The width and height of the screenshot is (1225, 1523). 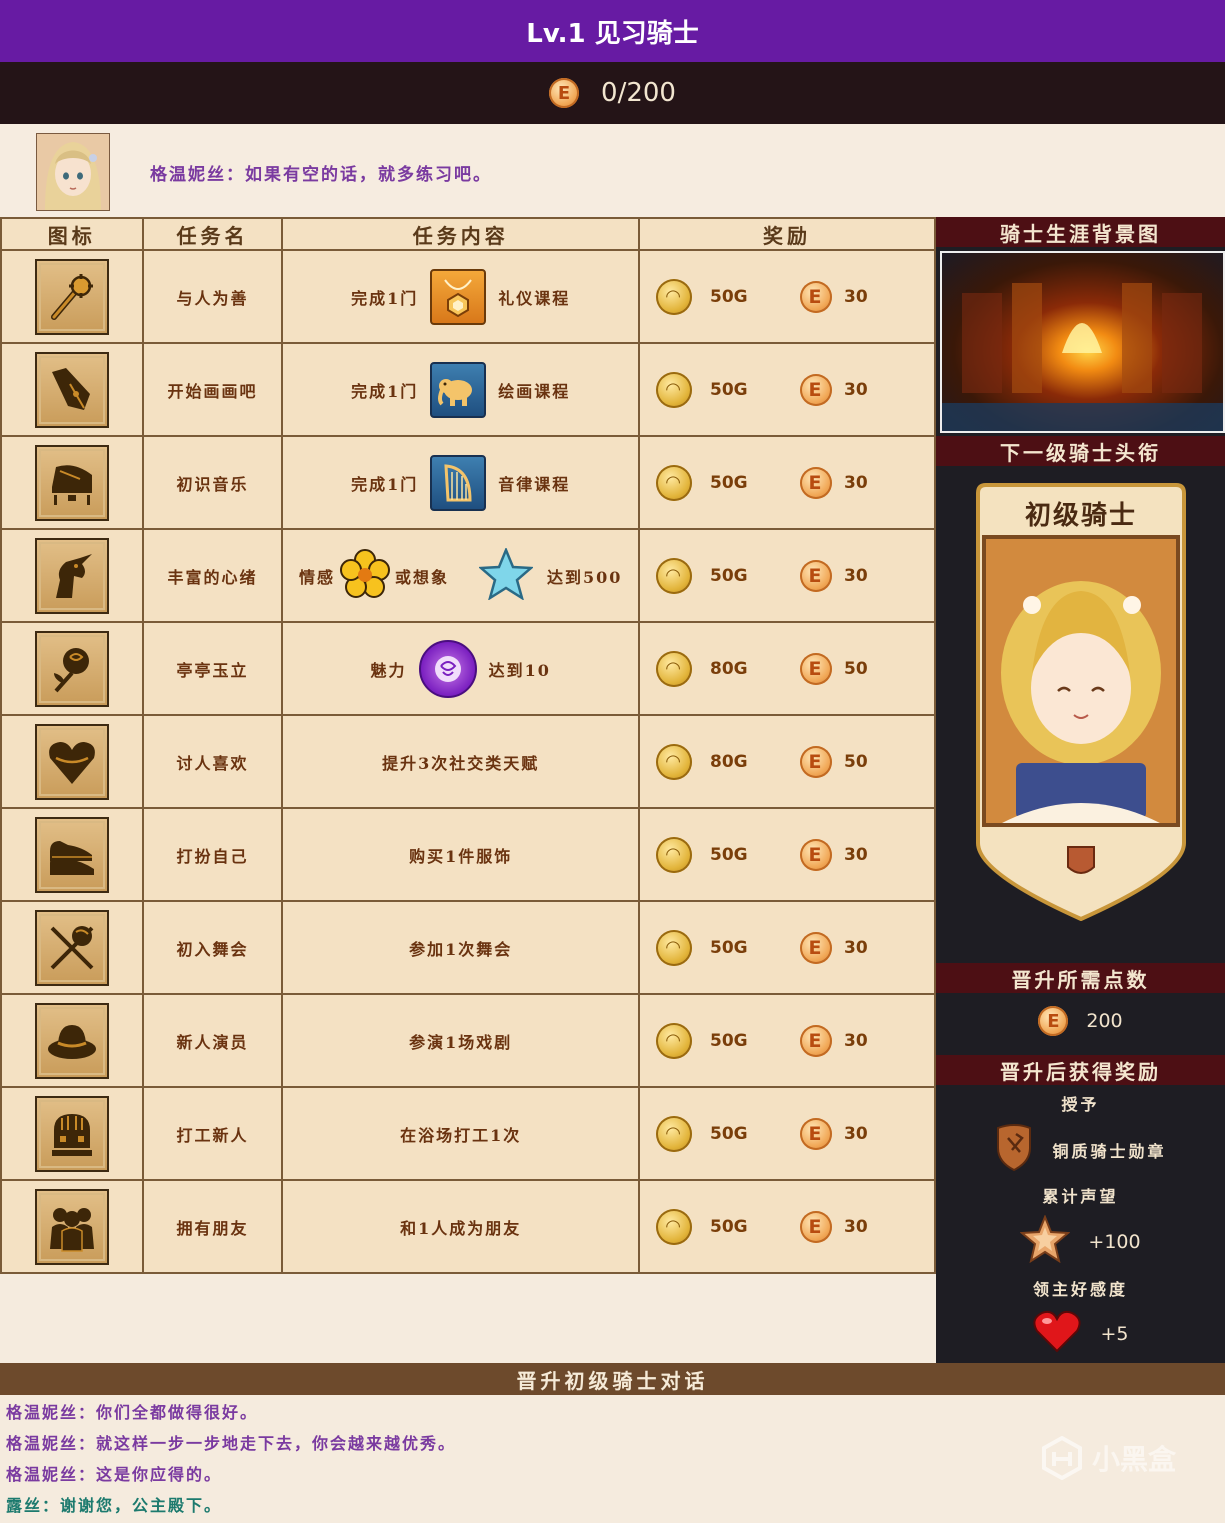 I want to click on bronze-medal-icon, so click(x=1014, y=1149).